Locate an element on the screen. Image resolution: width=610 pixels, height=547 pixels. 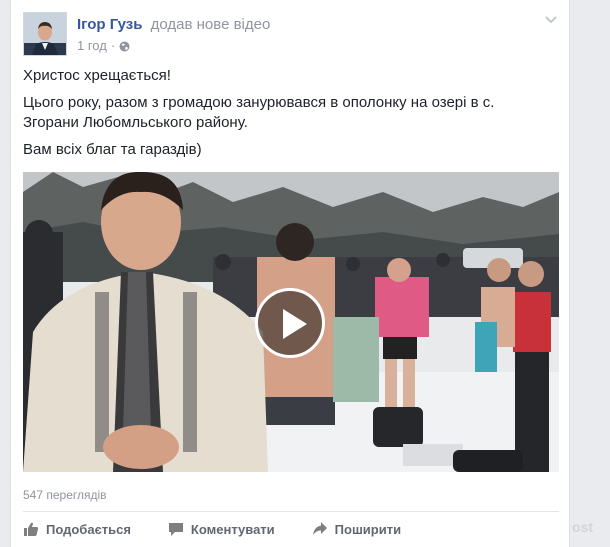
globe-icon is located at coordinates (124, 46).